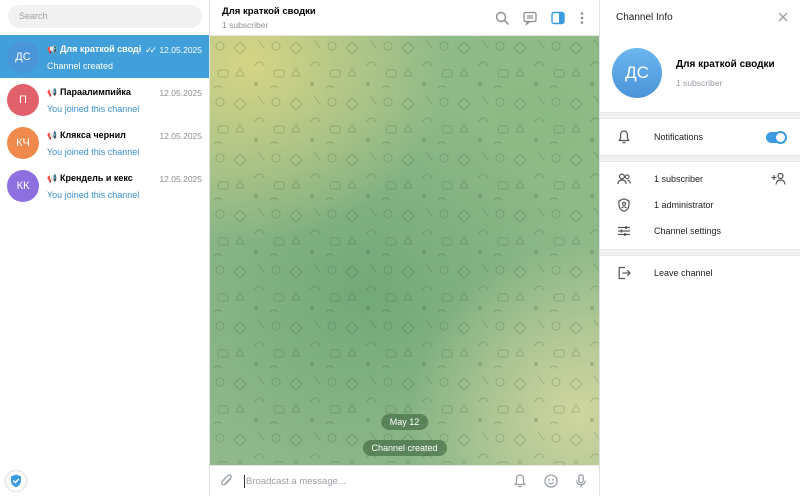 The width and height of the screenshot is (800, 496). I want to click on attach-icon, so click(227, 481).